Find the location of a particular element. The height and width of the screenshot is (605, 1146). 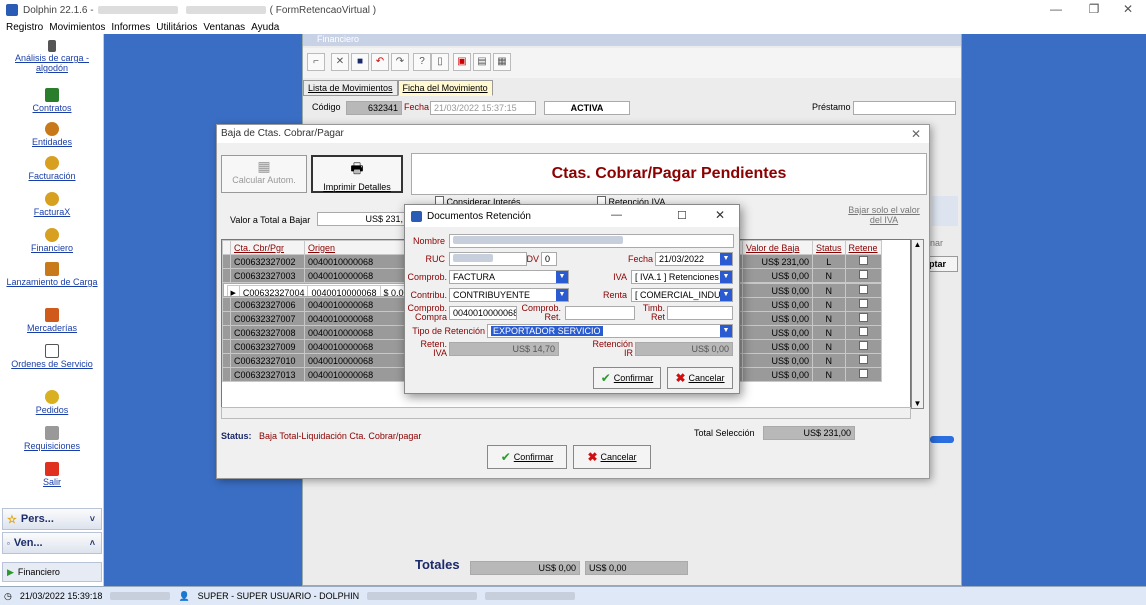

calcular-button: ▦ Calcular Autom. is located at coordinates (264, 174).